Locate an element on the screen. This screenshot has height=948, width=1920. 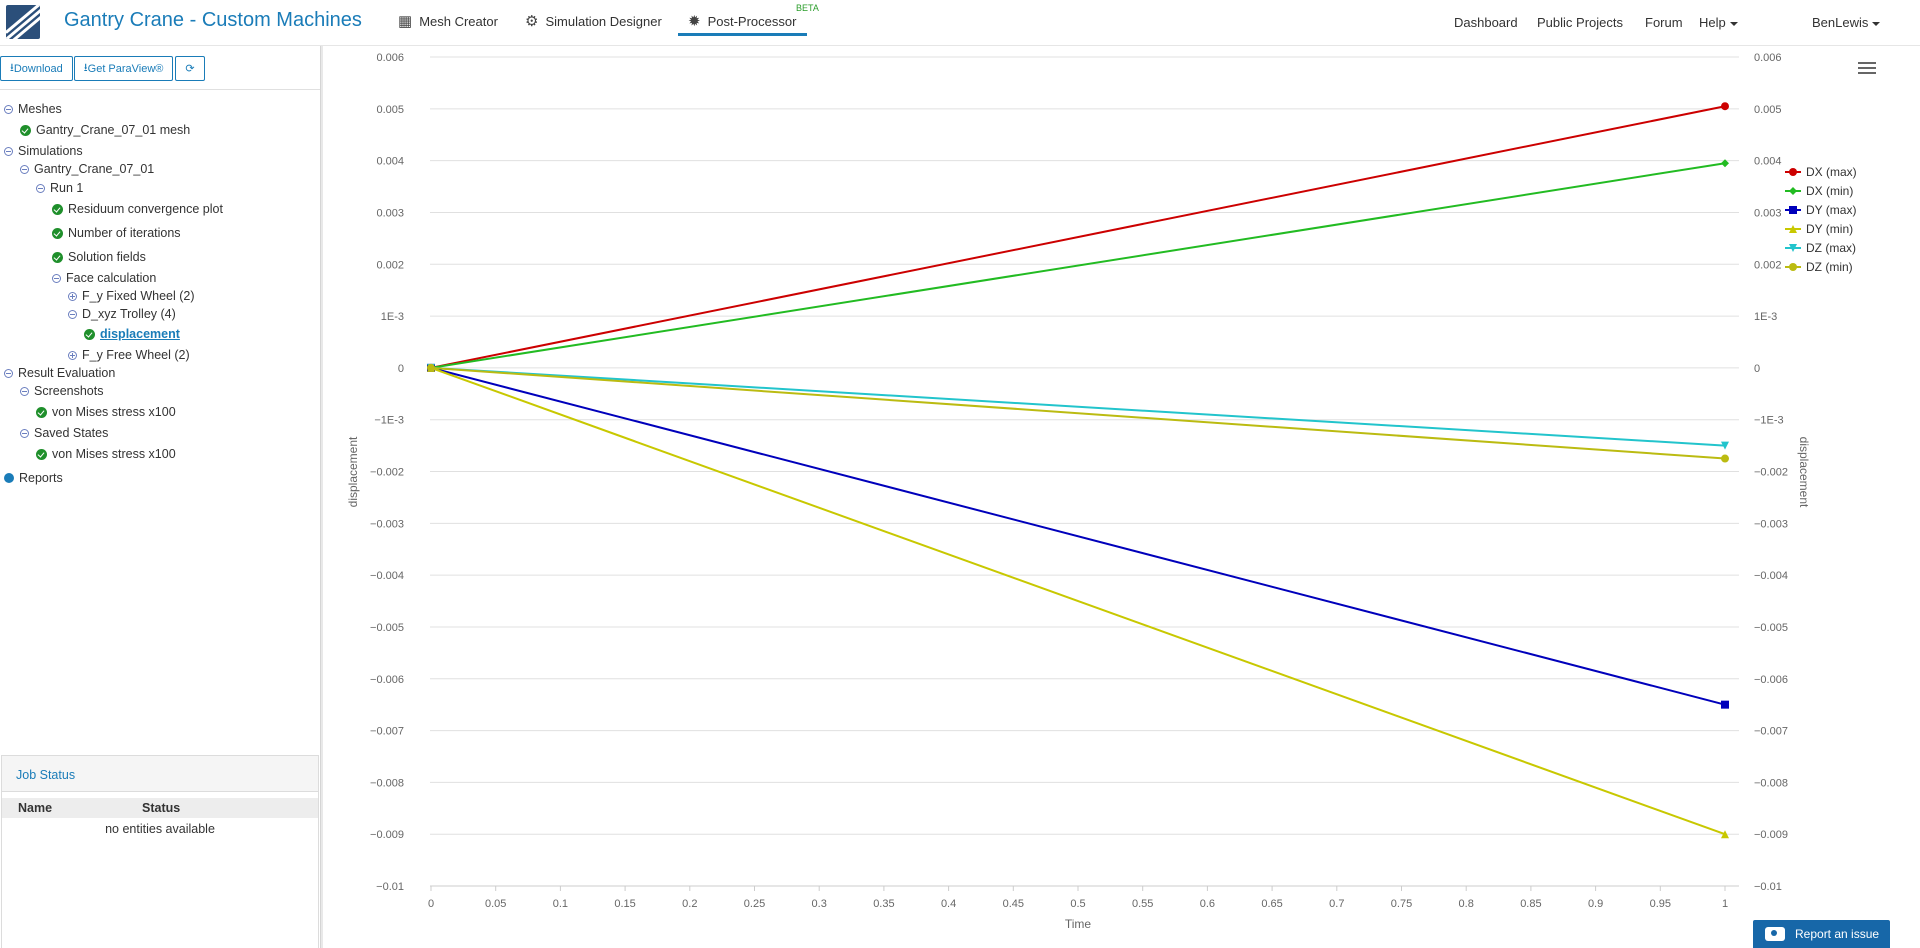
report-issue-label: Report an issue is located at coordinates (1837, 934).